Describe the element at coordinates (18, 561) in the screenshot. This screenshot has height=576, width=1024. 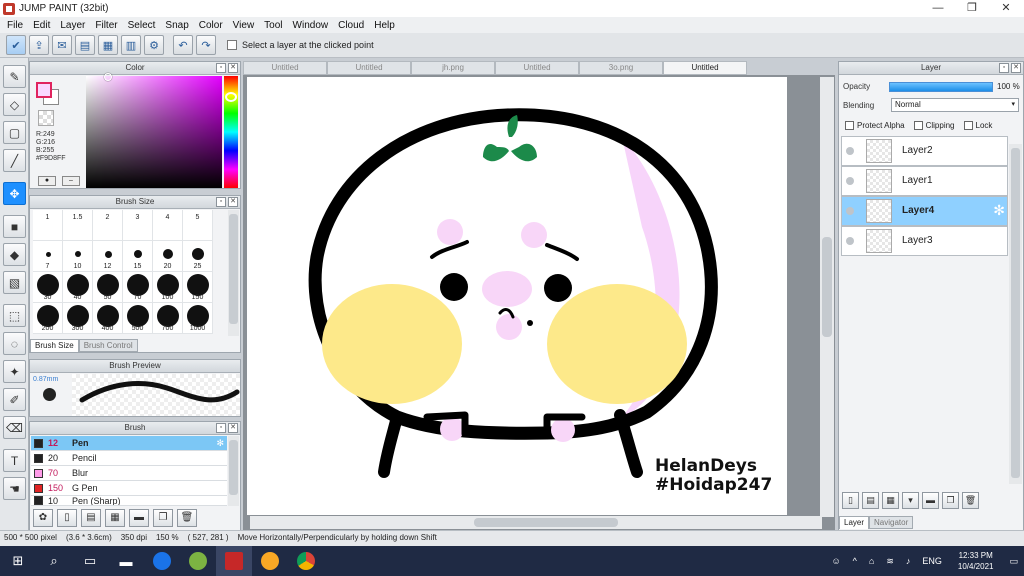
I see `windows-start-icon: ⊞` at that location.